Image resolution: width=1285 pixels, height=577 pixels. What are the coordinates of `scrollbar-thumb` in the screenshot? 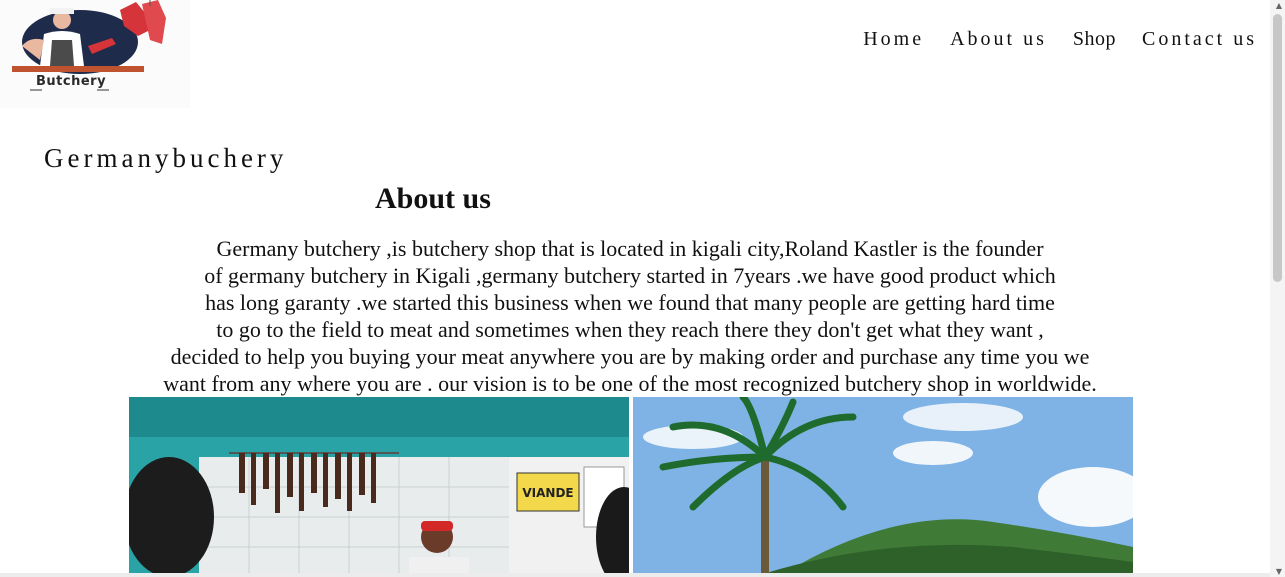 It's located at (1277, 148).